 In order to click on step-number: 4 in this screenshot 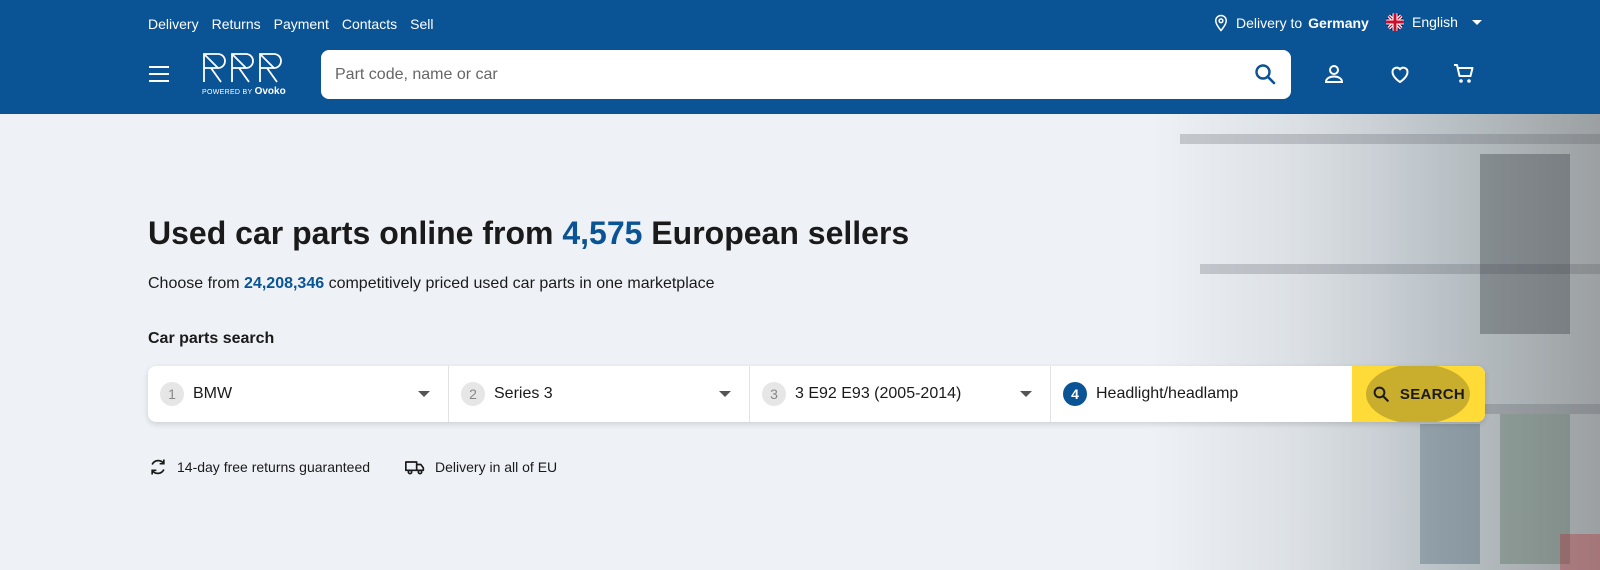, I will do `click(1075, 394)`.